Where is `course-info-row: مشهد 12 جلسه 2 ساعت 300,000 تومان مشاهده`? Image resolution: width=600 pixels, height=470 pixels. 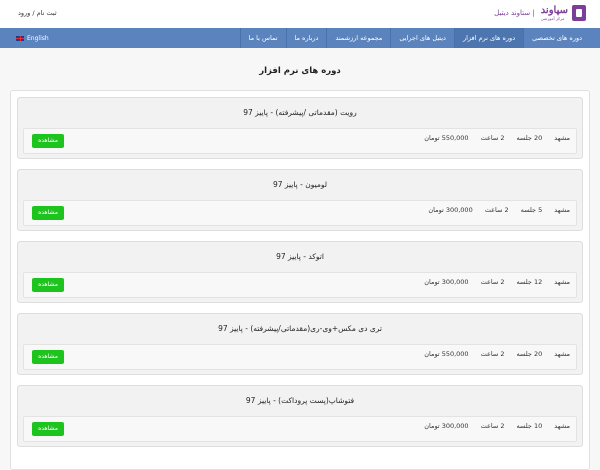 course-info-row: مشهد 12 جلسه 2 ساعت 300,000 تومان مشاهده is located at coordinates (300, 285).